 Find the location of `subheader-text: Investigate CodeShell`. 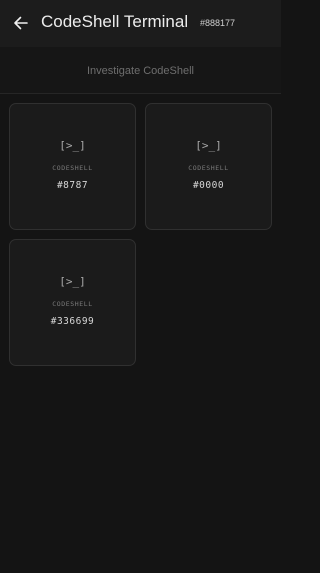

subheader-text: Investigate CodeShell is located at coordinates (140, 71).